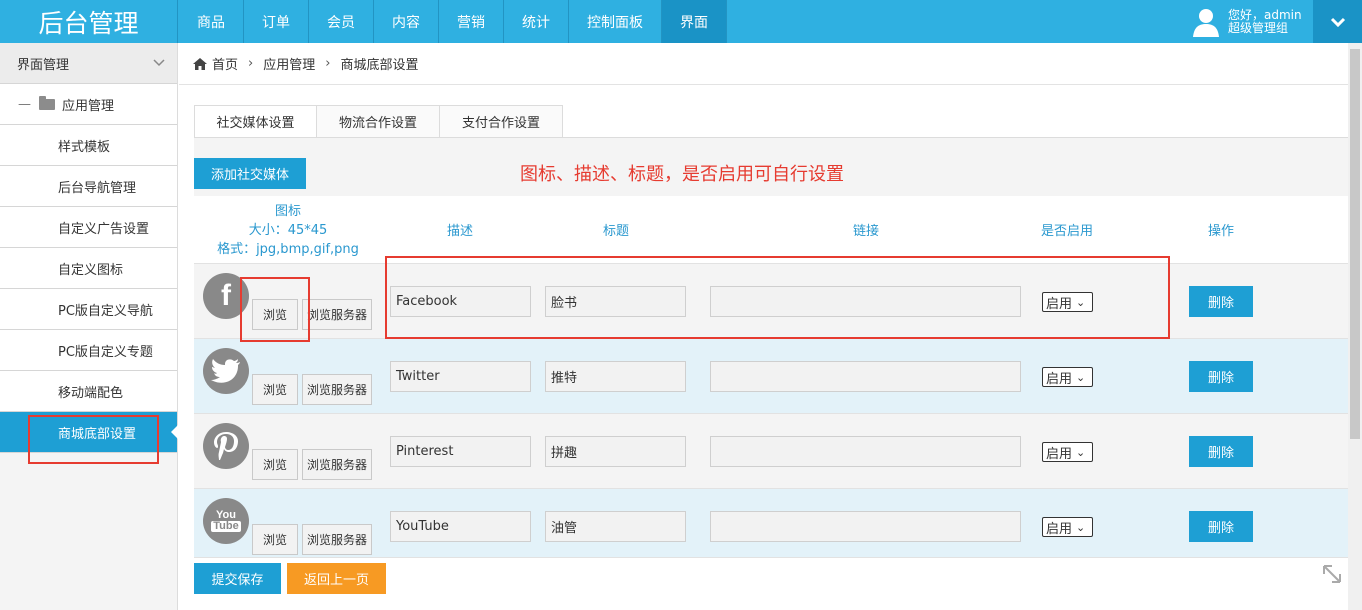 The image size is (1362, 610). Describe the element at coordinates (406, 21) in the screenshot. I see `nav-item-content: 内容` at that location.